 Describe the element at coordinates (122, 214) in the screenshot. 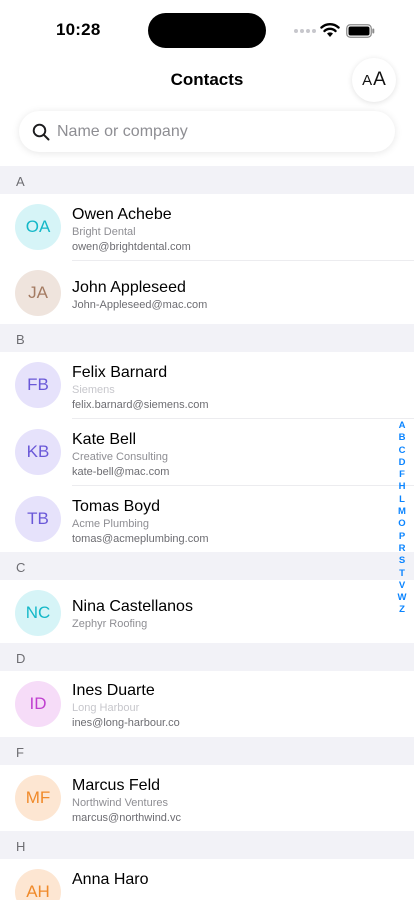

I see `contact-name: Owen Achebe` at that location.